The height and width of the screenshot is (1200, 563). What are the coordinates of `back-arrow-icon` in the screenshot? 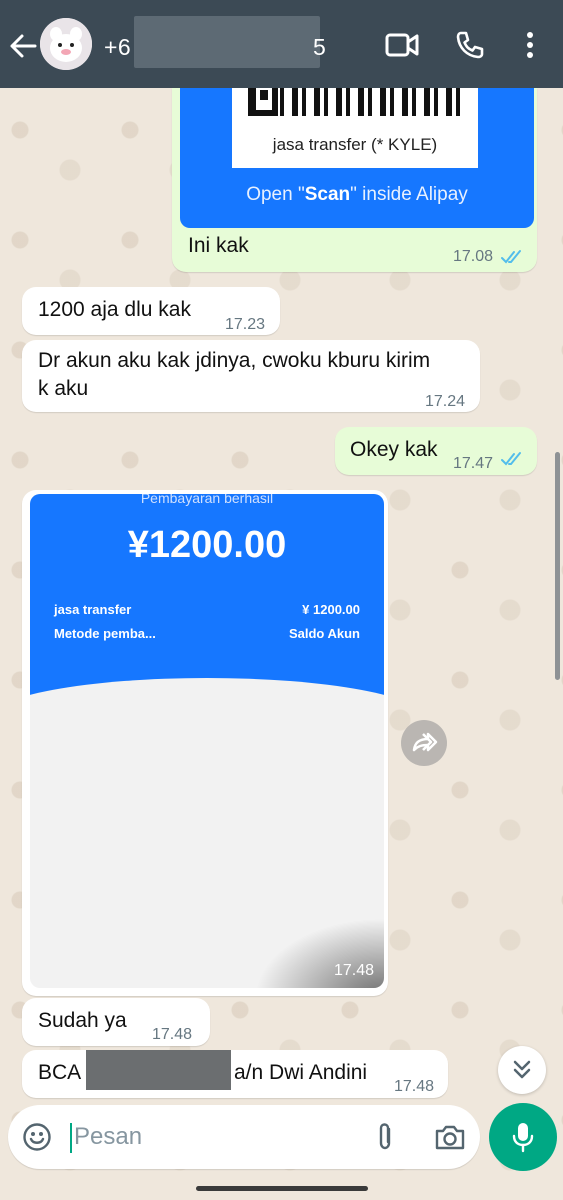 It's located at (23, 46).